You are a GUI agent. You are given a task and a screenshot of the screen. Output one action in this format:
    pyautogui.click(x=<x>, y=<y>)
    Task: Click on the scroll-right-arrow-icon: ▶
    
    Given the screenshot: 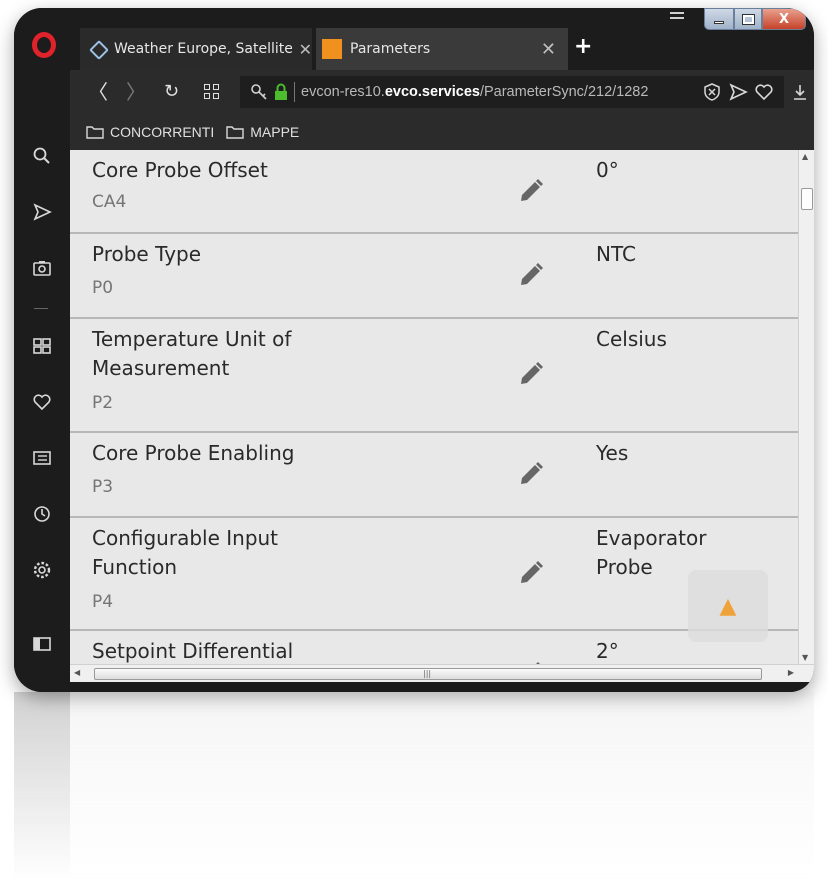 What is the action you would take?
    pyautogui.click(x=791, y=672)
    